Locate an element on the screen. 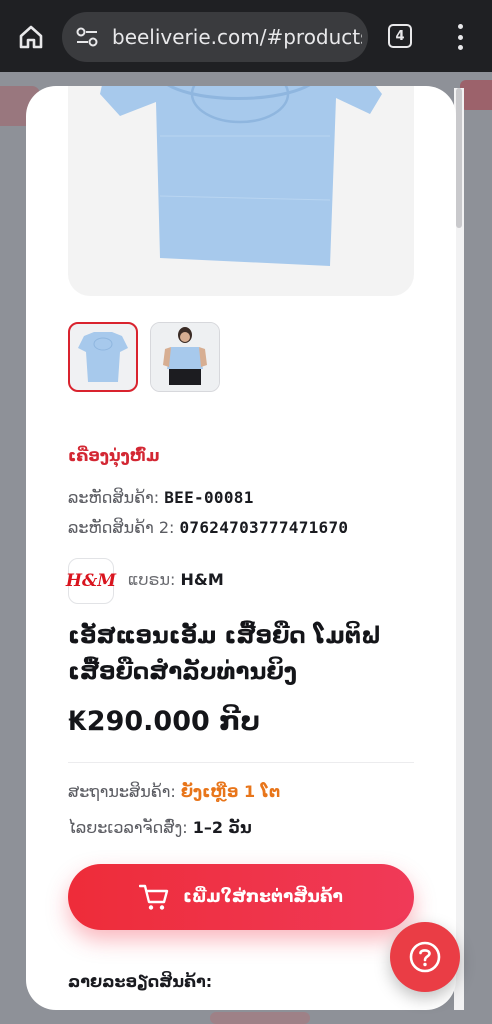  tab-switcher-button: 4 is located at coordinates (400, 36).